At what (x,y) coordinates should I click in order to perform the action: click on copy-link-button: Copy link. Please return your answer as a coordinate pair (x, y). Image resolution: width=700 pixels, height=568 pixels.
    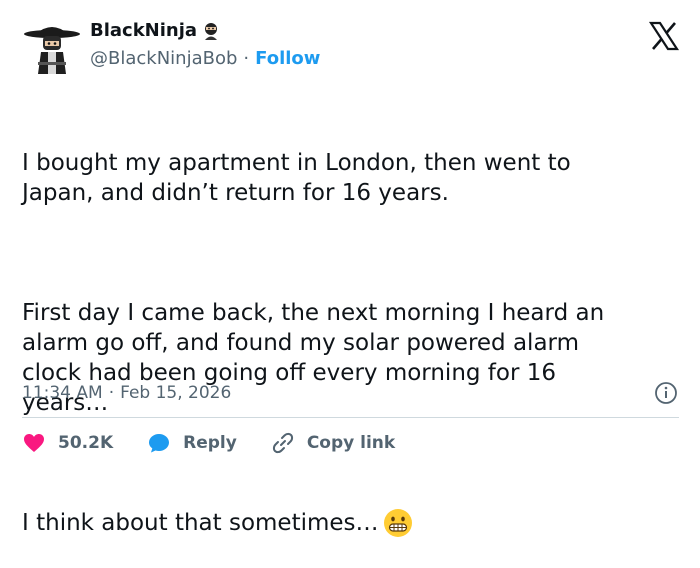
    Looking at the image, I should click on (333, 443).